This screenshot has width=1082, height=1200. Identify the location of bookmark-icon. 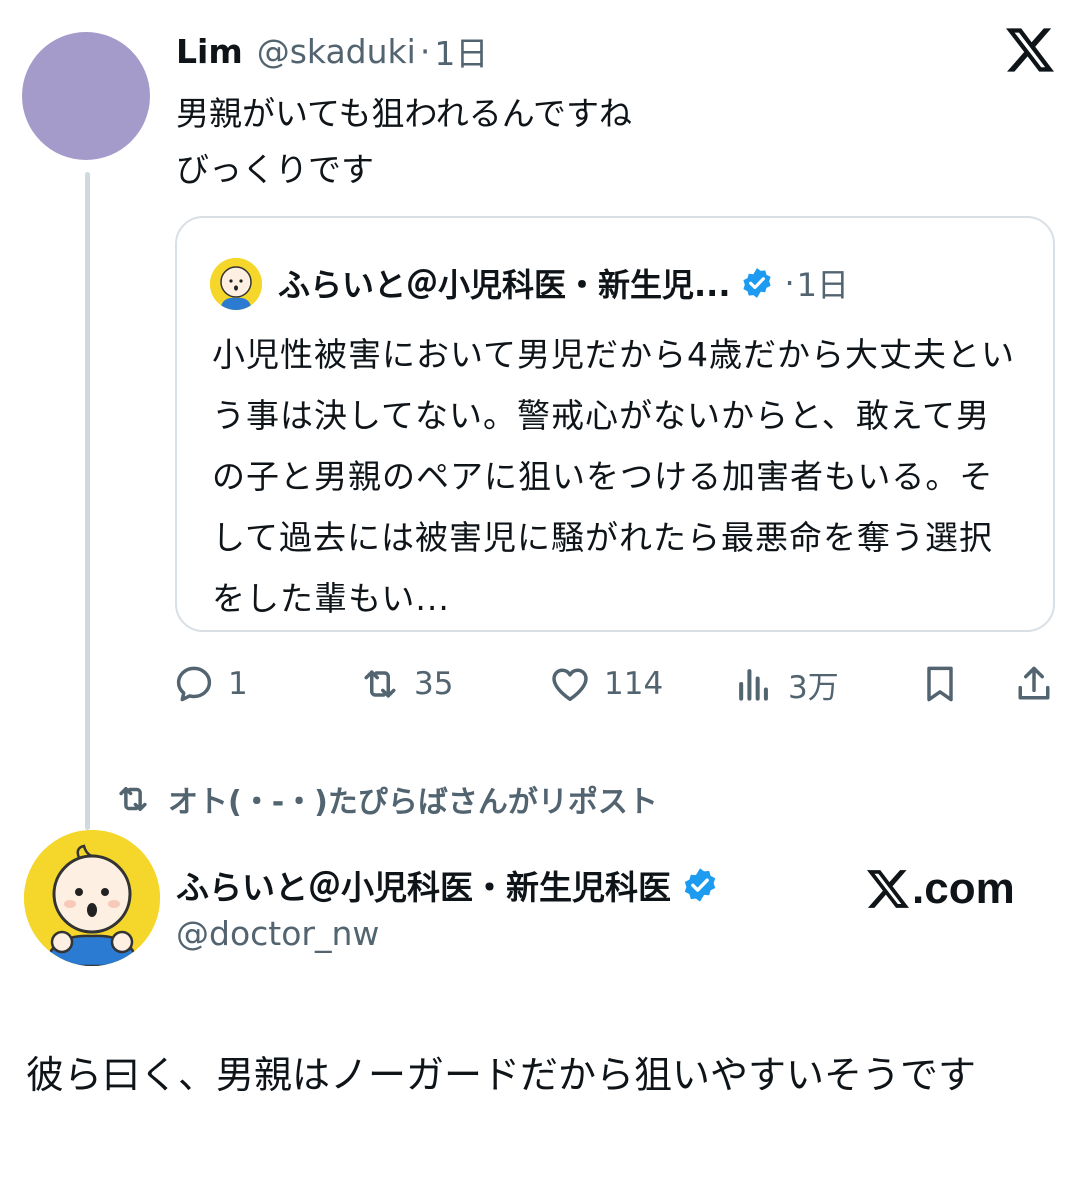
(940, 684).